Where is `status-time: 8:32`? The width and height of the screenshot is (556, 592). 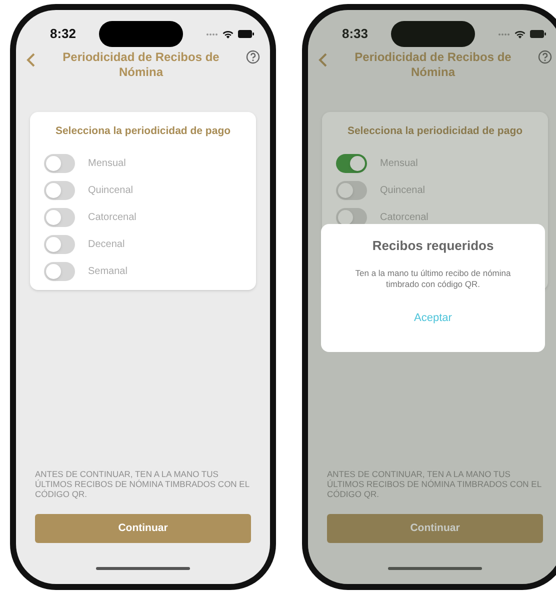 status-time: 8:32 is located at coordinates (63, 34).